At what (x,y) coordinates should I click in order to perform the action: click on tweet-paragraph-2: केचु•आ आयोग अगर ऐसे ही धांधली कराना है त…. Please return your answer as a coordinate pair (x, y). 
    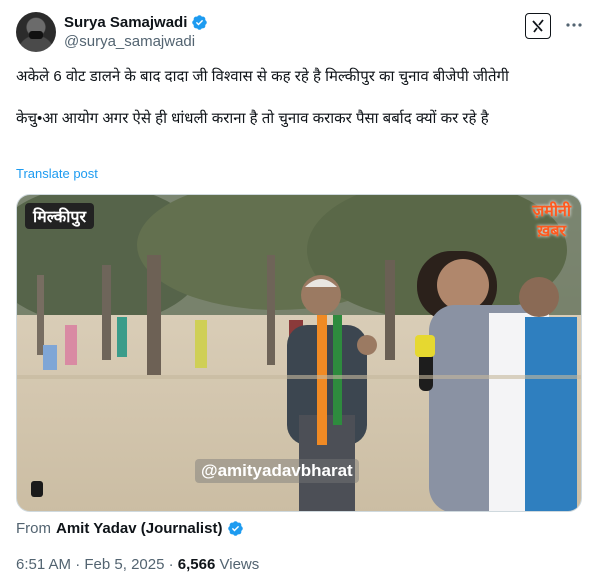
    Looking at the image, I should click on (252, 118).